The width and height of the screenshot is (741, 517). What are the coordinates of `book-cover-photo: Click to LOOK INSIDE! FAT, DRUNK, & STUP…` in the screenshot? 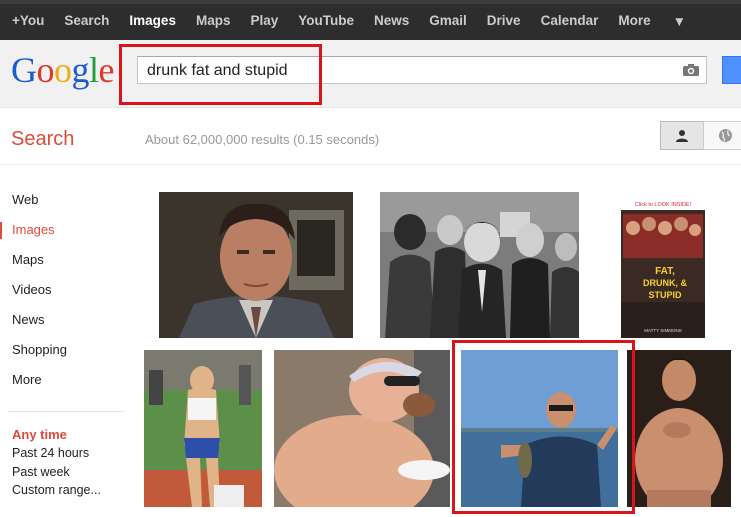 It's located at (663, 268).